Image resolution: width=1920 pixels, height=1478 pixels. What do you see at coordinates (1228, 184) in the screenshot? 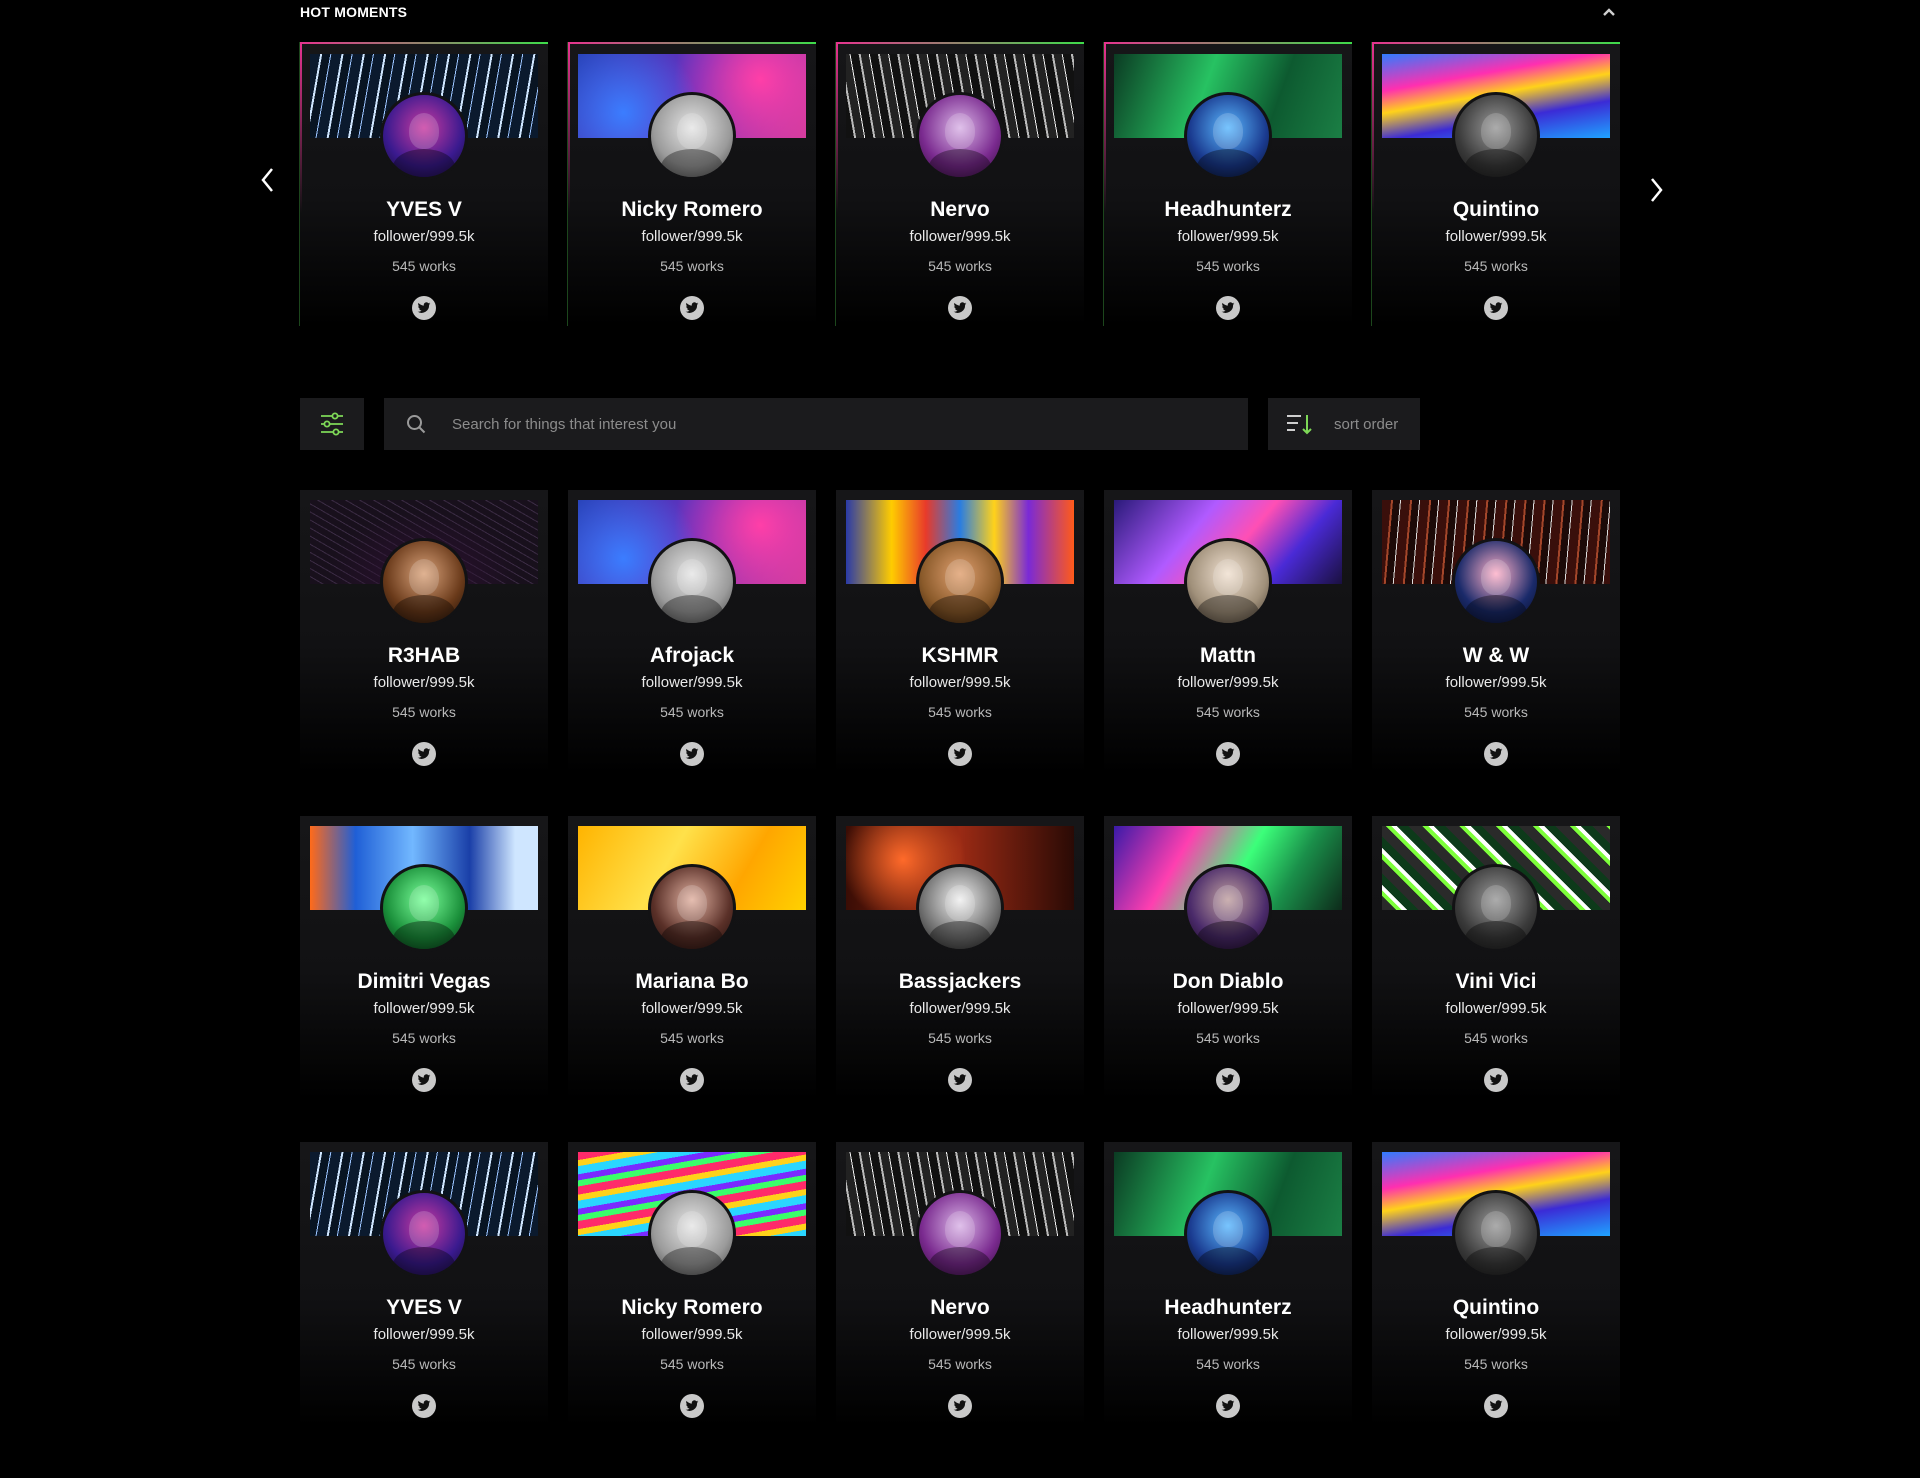
I see `hot-artist-card: Headhunterz follower/999.5k 545 works` at bounding box center [1228, 184].